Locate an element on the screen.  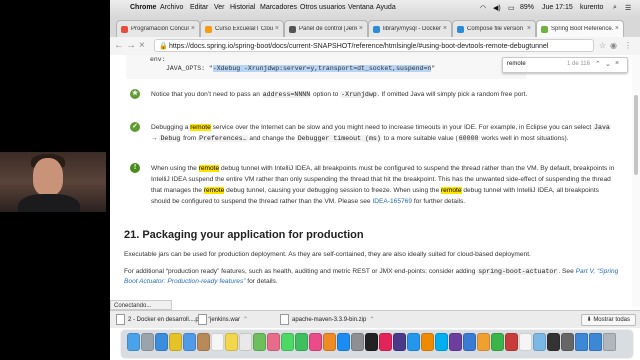
menu-ver: Ver is located at coordinates (219, 7).